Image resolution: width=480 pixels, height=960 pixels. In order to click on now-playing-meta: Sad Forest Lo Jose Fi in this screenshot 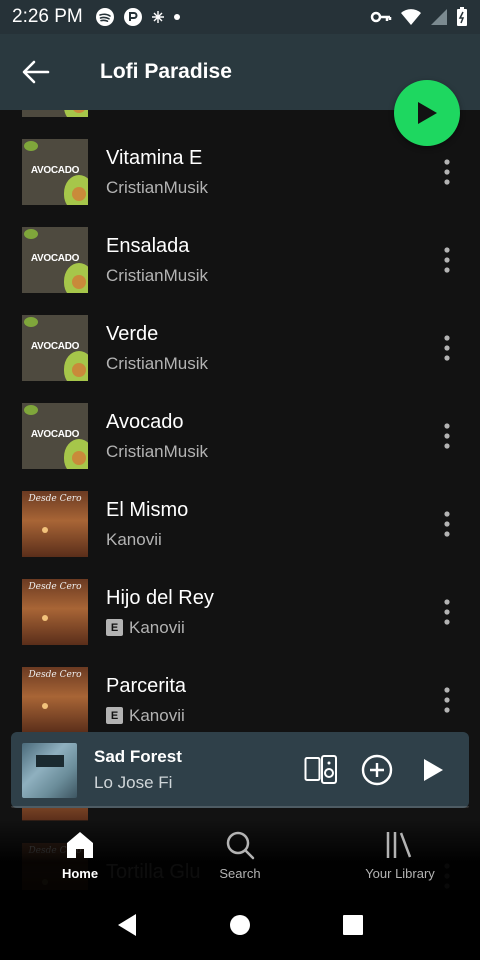, I will do `click(197, 770)`.